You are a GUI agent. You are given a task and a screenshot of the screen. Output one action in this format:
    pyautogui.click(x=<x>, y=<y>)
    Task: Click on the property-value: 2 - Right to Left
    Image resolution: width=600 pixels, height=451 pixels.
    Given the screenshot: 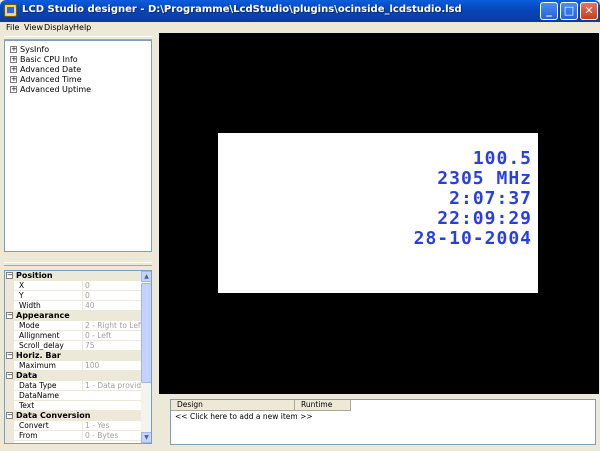 What is the action you would take?
    pyautogui.click(x=111, y=325)
    